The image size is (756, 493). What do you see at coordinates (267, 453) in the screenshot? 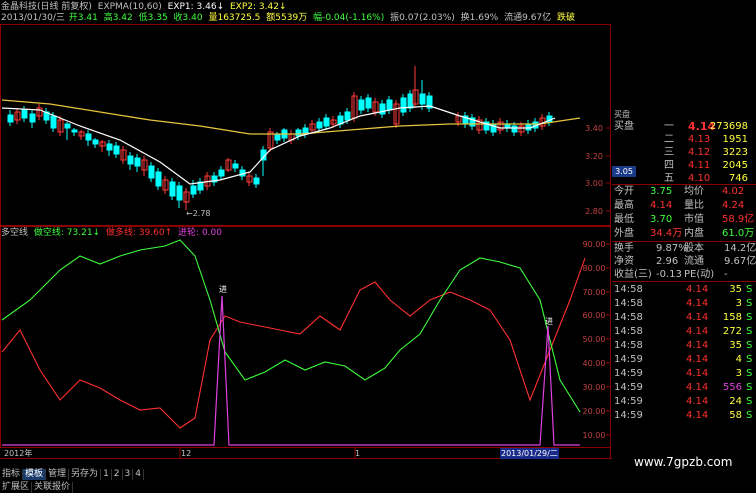
I see `time-axis` at bounding box center [267, 453].